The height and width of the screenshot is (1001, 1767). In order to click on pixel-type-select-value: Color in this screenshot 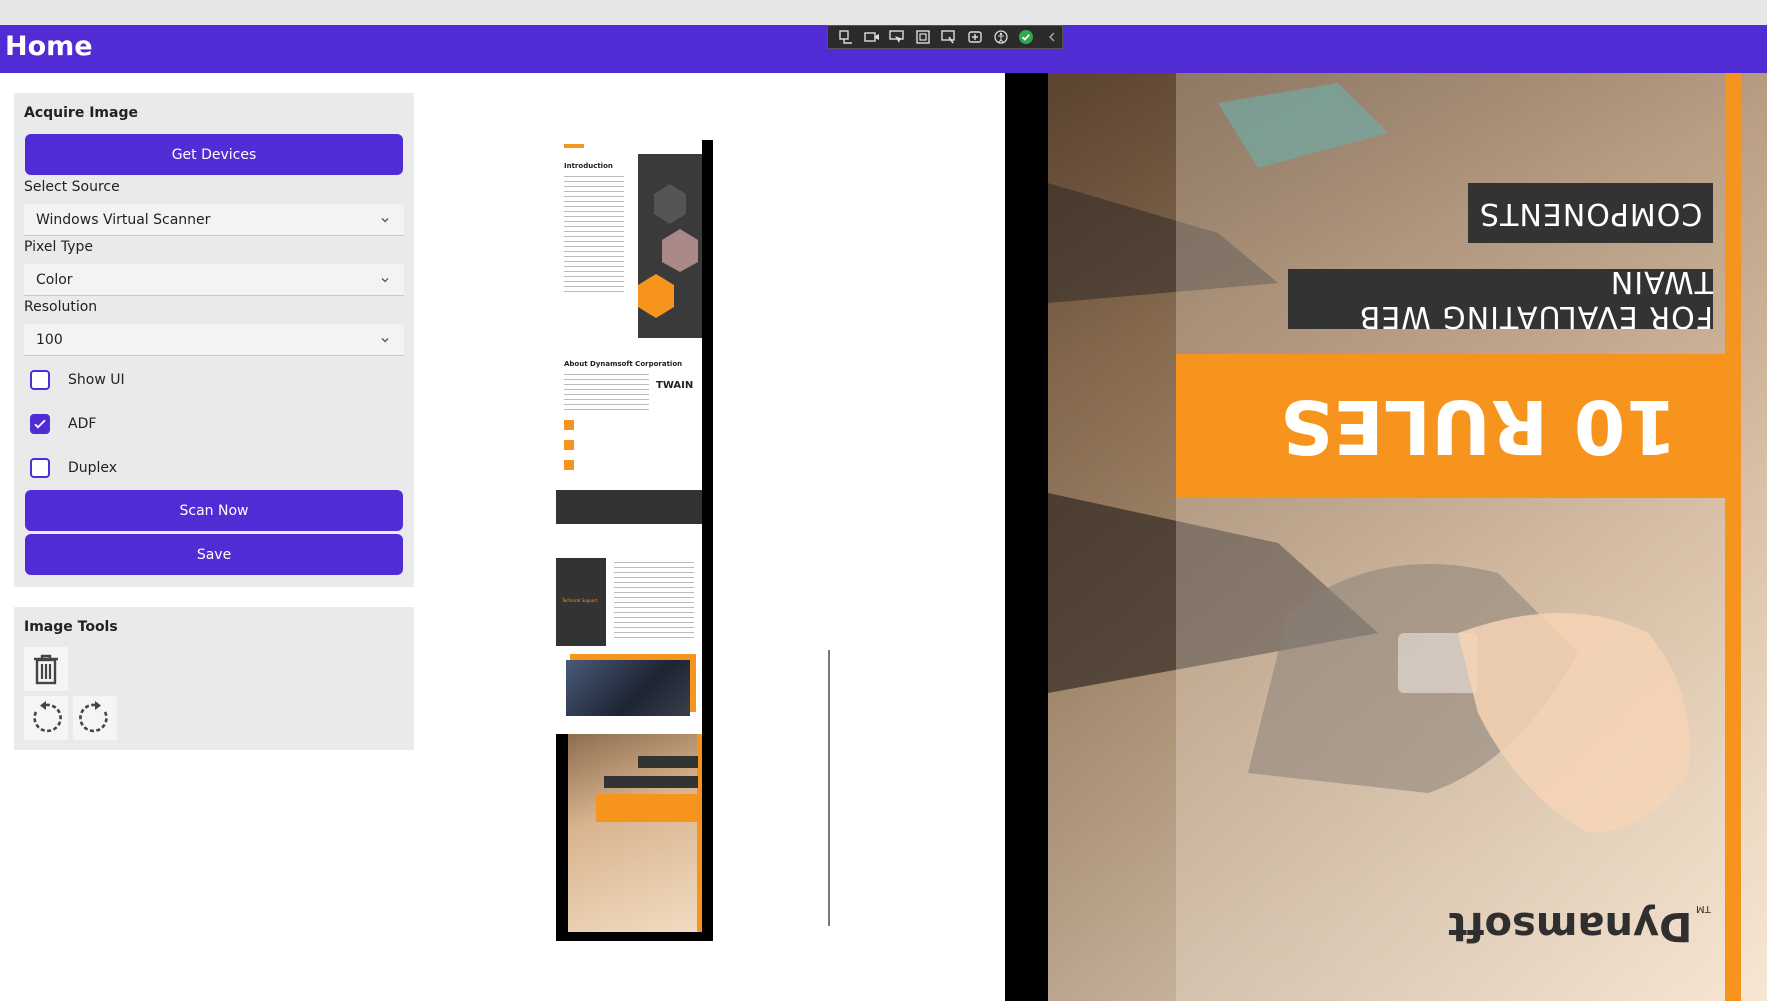, I will do `click(54, 279)`.